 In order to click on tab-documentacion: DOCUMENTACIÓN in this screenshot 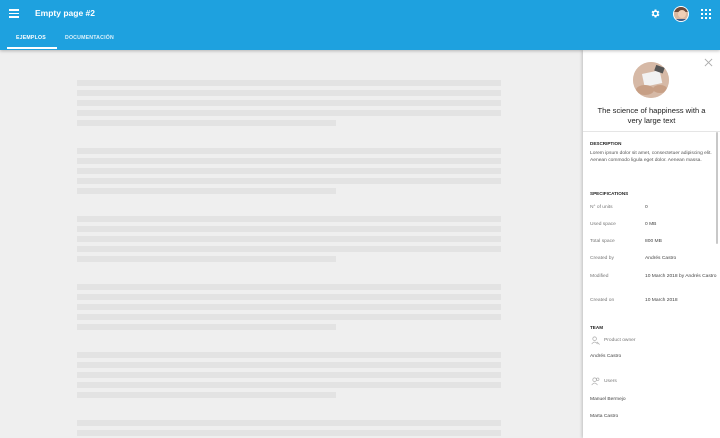, I will do `click(89, 38)`.